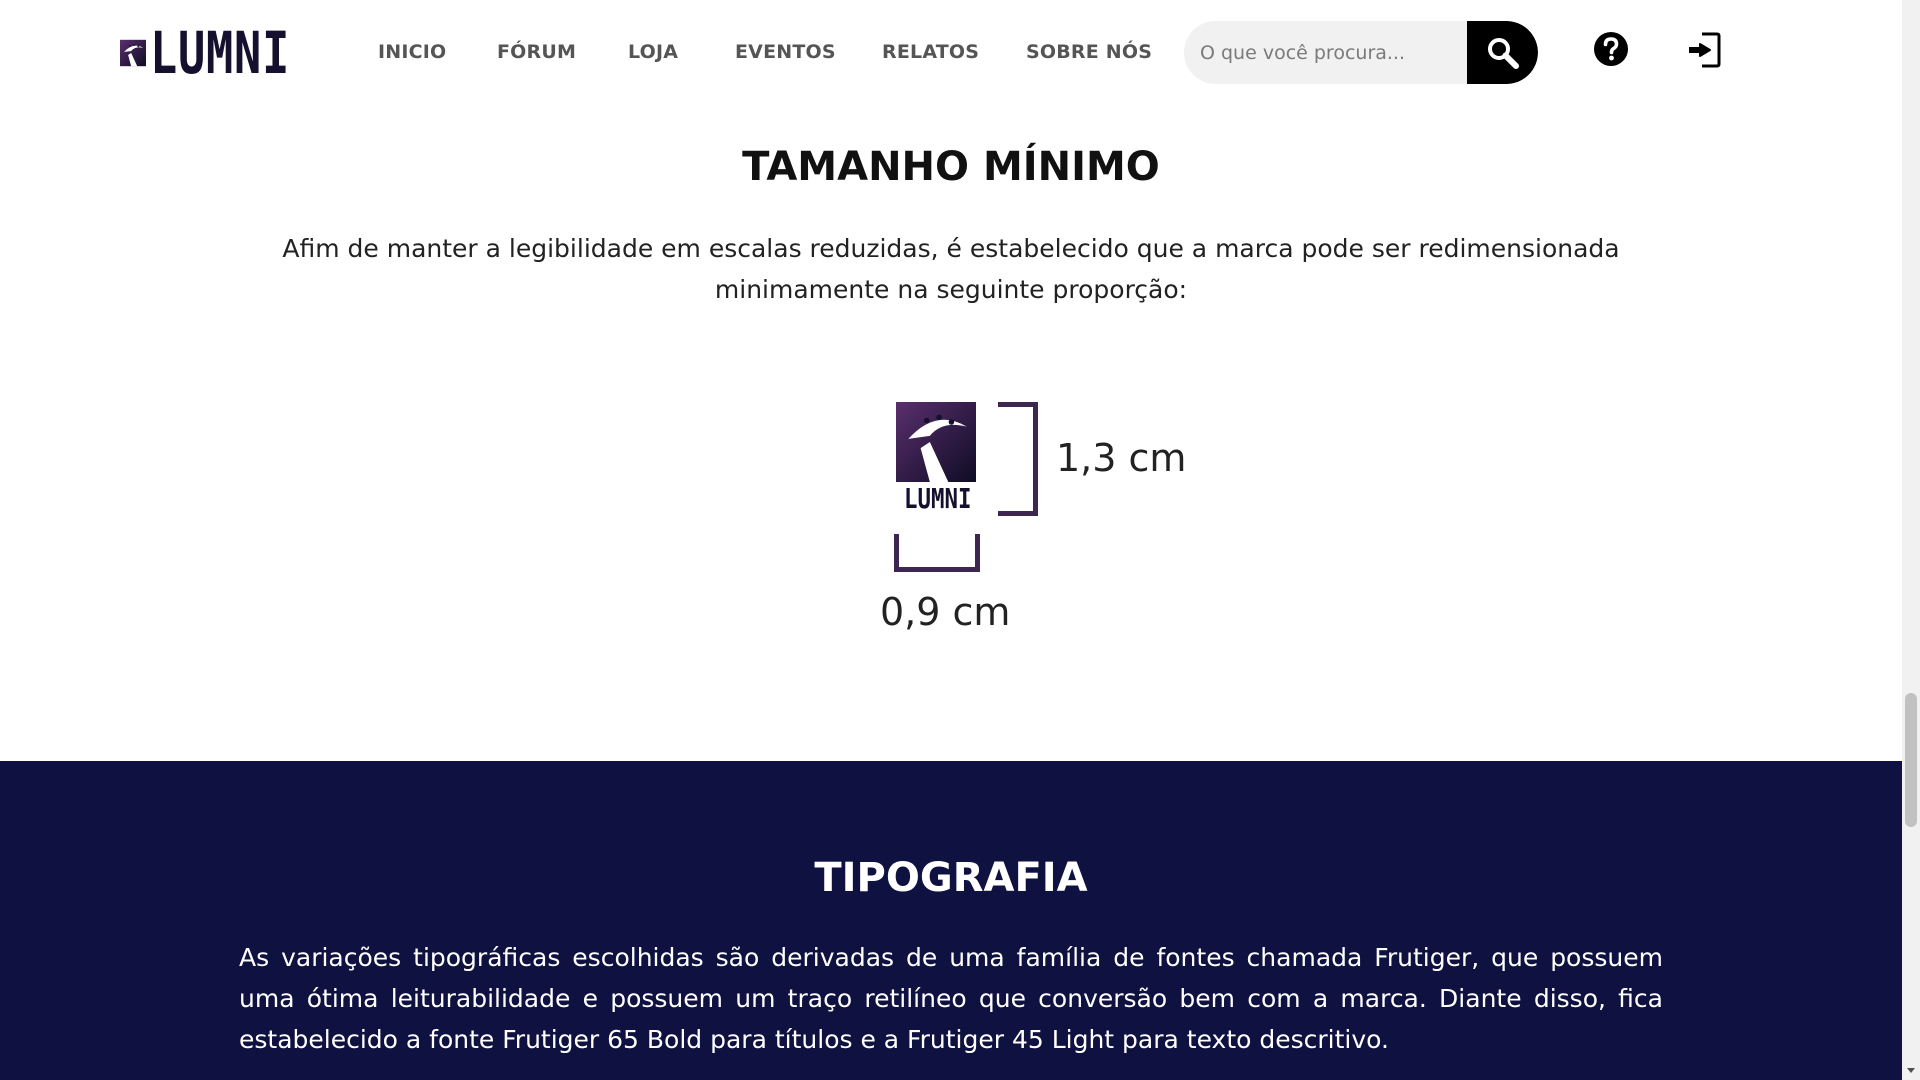 The image size is (1920, 1080). I want to click on height-bracket, so click(1018, 459).